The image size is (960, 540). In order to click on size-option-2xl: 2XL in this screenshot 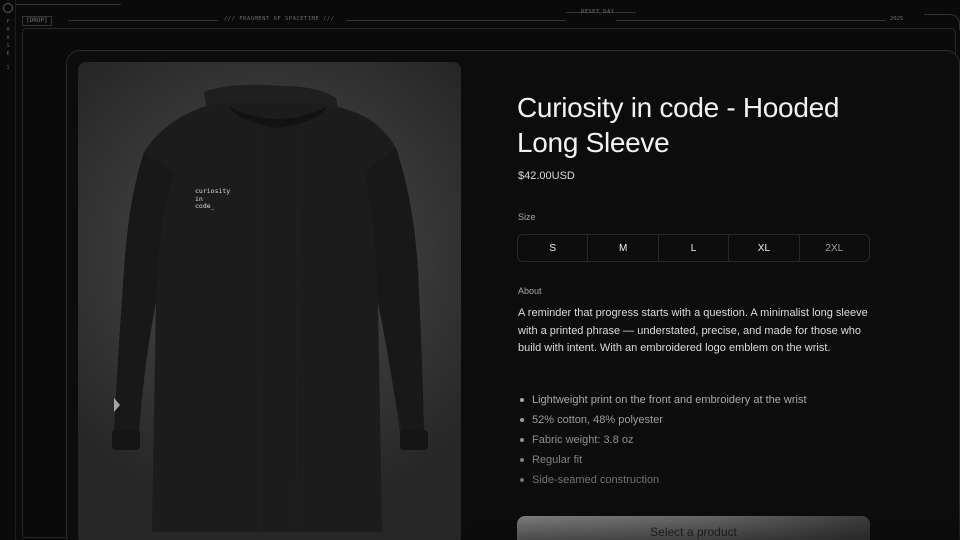, I will do `click(834, 248)`.